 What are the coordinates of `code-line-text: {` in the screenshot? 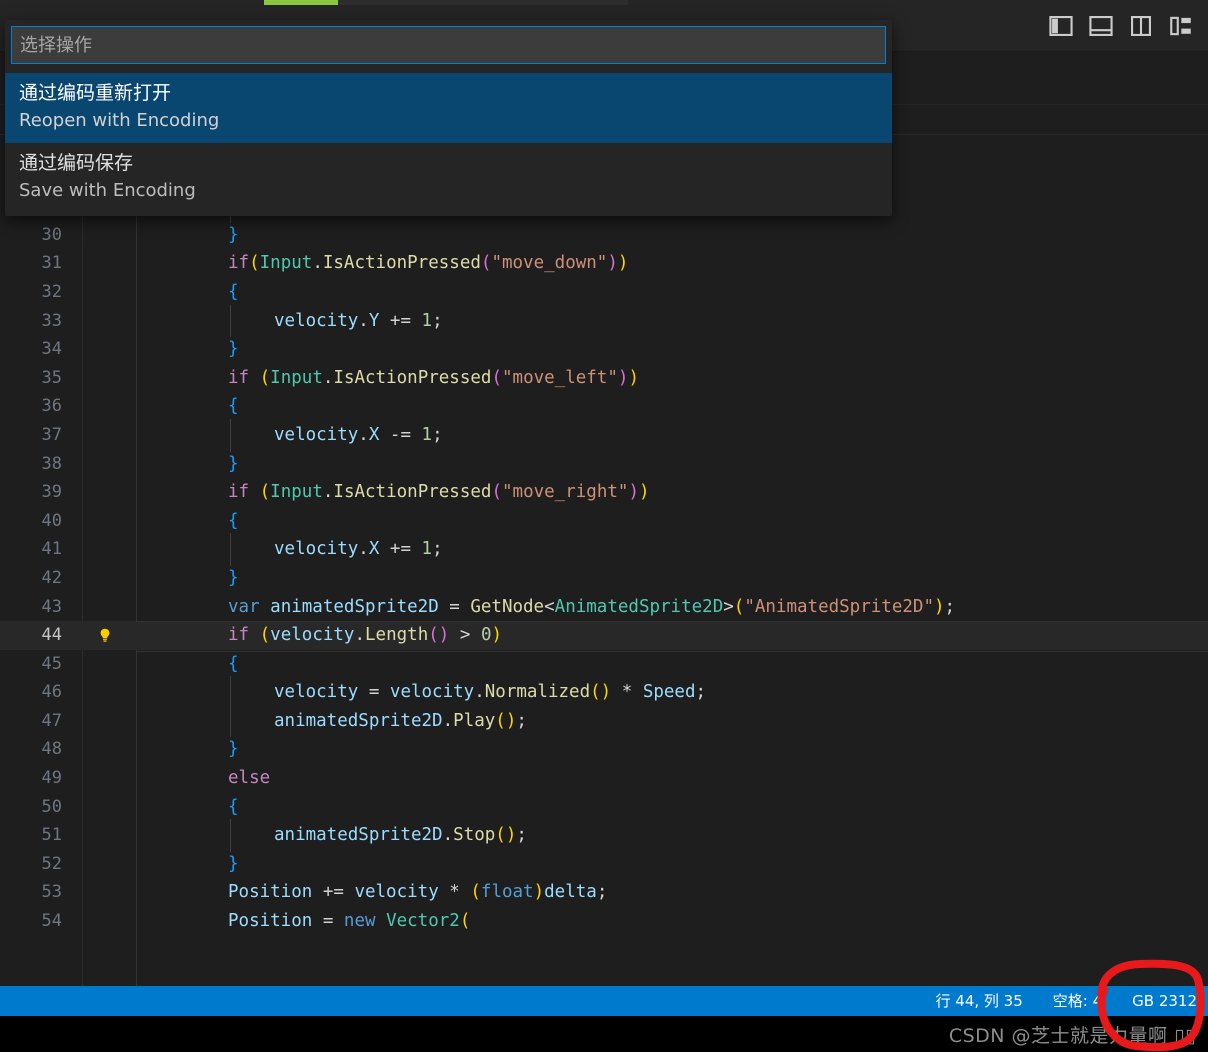 It's located at (187, 406).